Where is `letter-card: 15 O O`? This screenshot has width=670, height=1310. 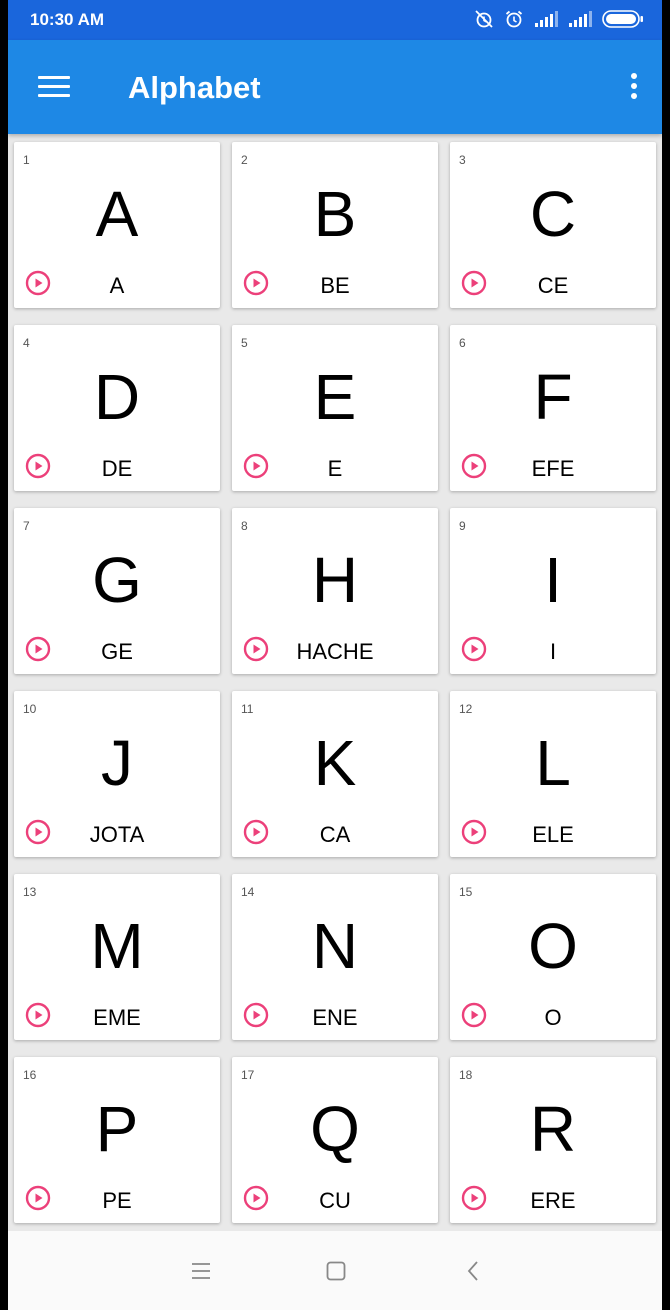
letter-card: 15 O O is located at coordinates (553, 957).